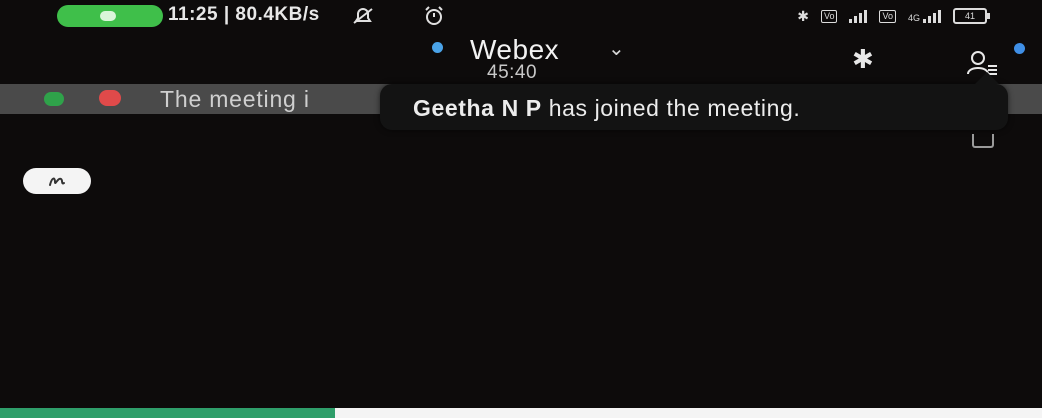  I want to click on call-indicator-icon, so click(108, 16).